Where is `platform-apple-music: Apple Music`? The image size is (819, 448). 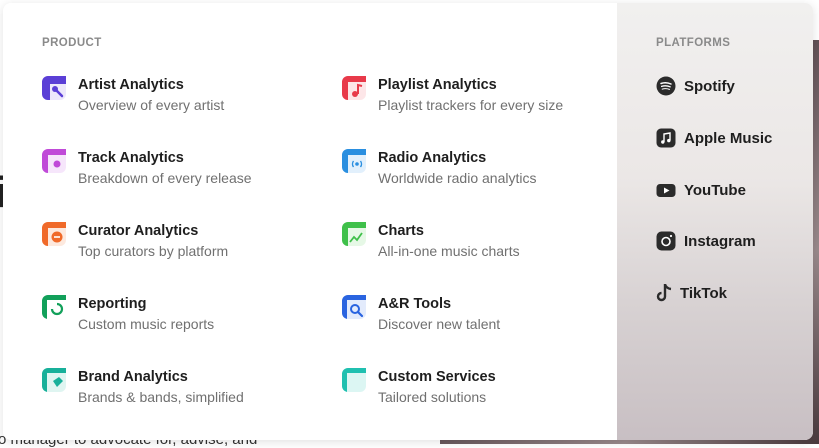
platform-apple-music: Apple Music is located at coordinates (714, 138).